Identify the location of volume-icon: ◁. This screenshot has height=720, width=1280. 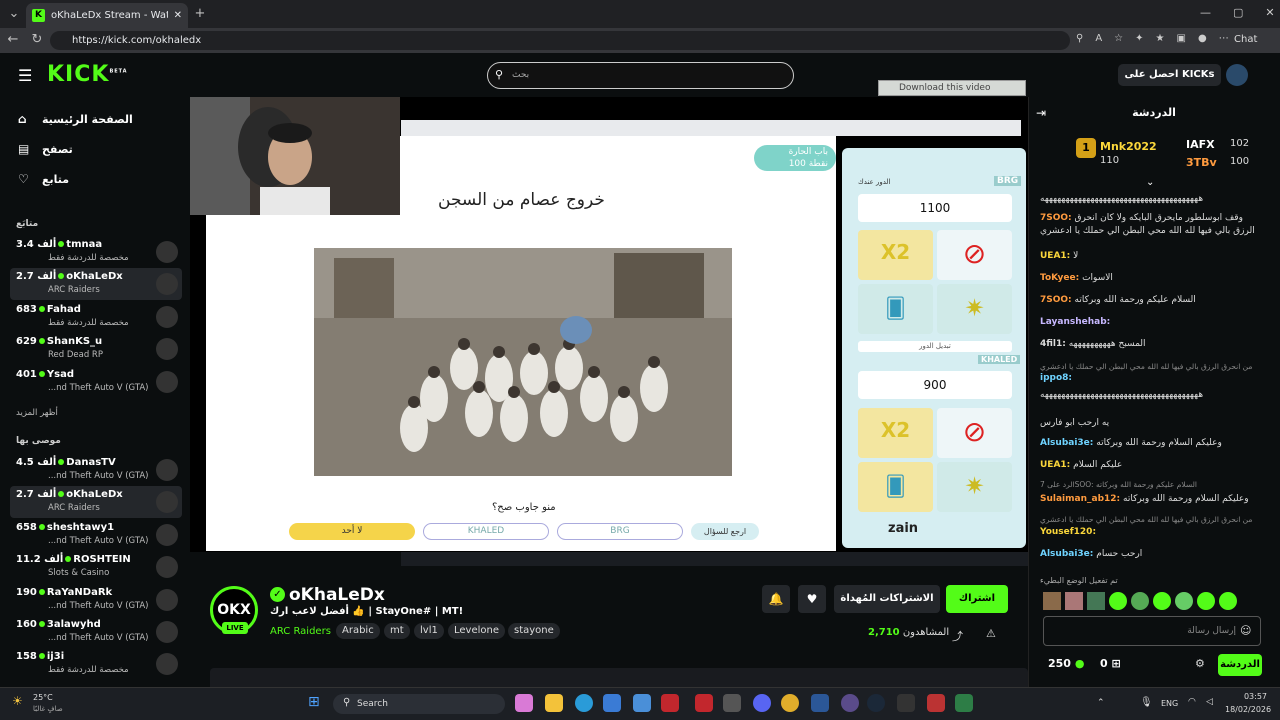
(1209, 702).